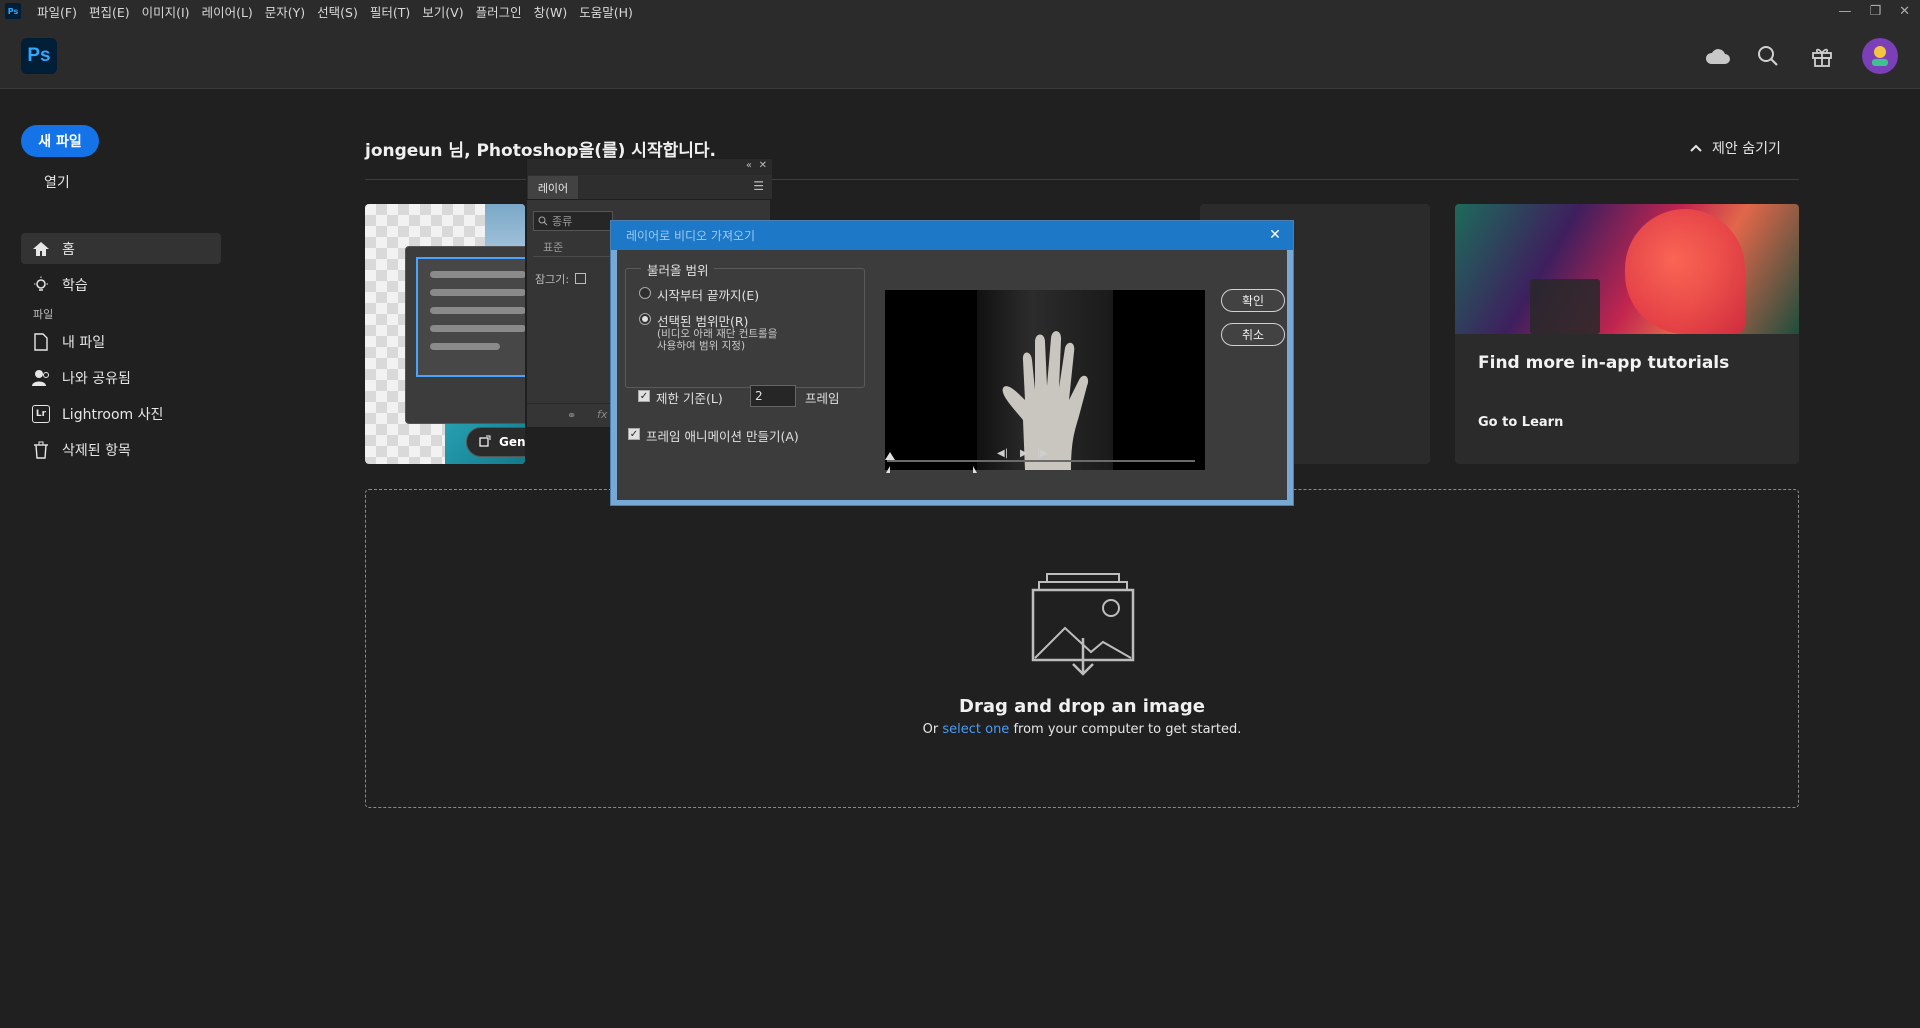 Image resolution: width=1920 pixels, height=1028 pixels. I want to click on file-icon, so click(41, 342).